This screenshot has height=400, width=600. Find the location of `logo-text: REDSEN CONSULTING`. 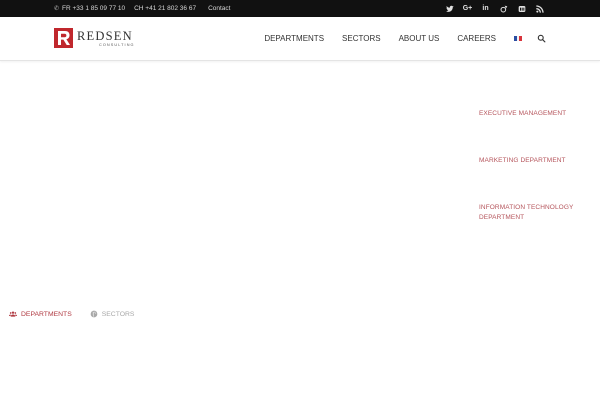

logo-text: REDSEN CONSULTING is located at coordinates (106, 37).